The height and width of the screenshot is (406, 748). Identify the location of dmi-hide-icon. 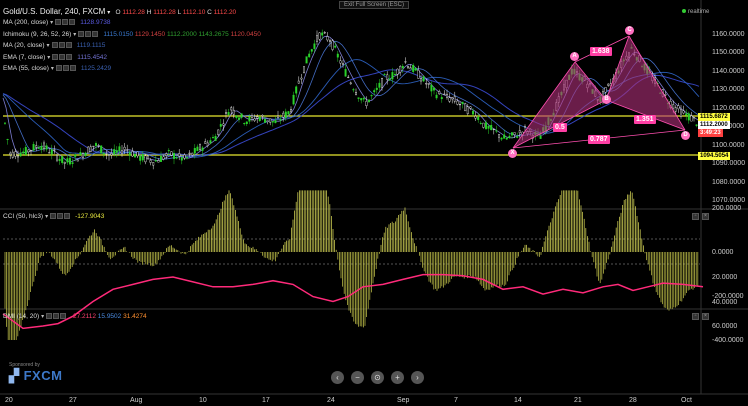
(56, 316).